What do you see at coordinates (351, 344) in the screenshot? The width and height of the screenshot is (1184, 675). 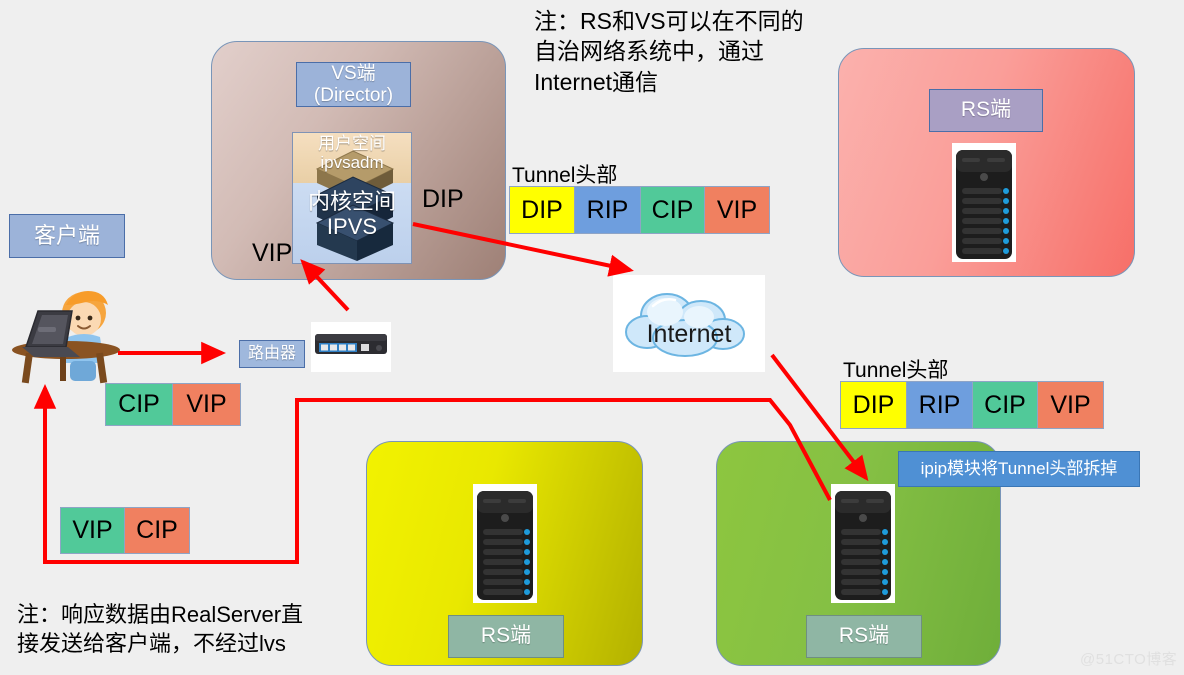 I see `router-device-icon` at bounding box center [351, 344].